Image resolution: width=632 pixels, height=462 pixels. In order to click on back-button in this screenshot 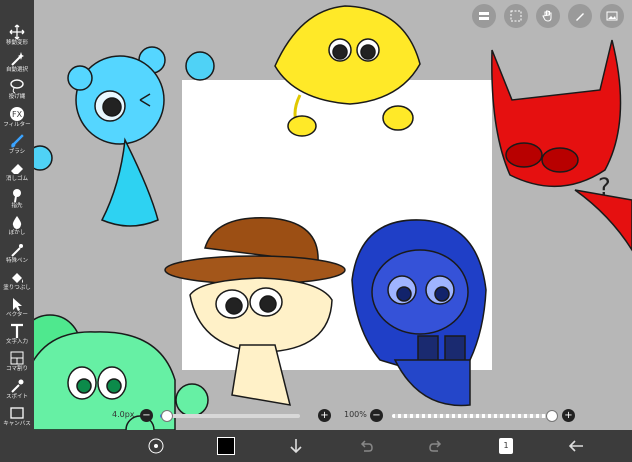, I will do `click(576, 446)`.